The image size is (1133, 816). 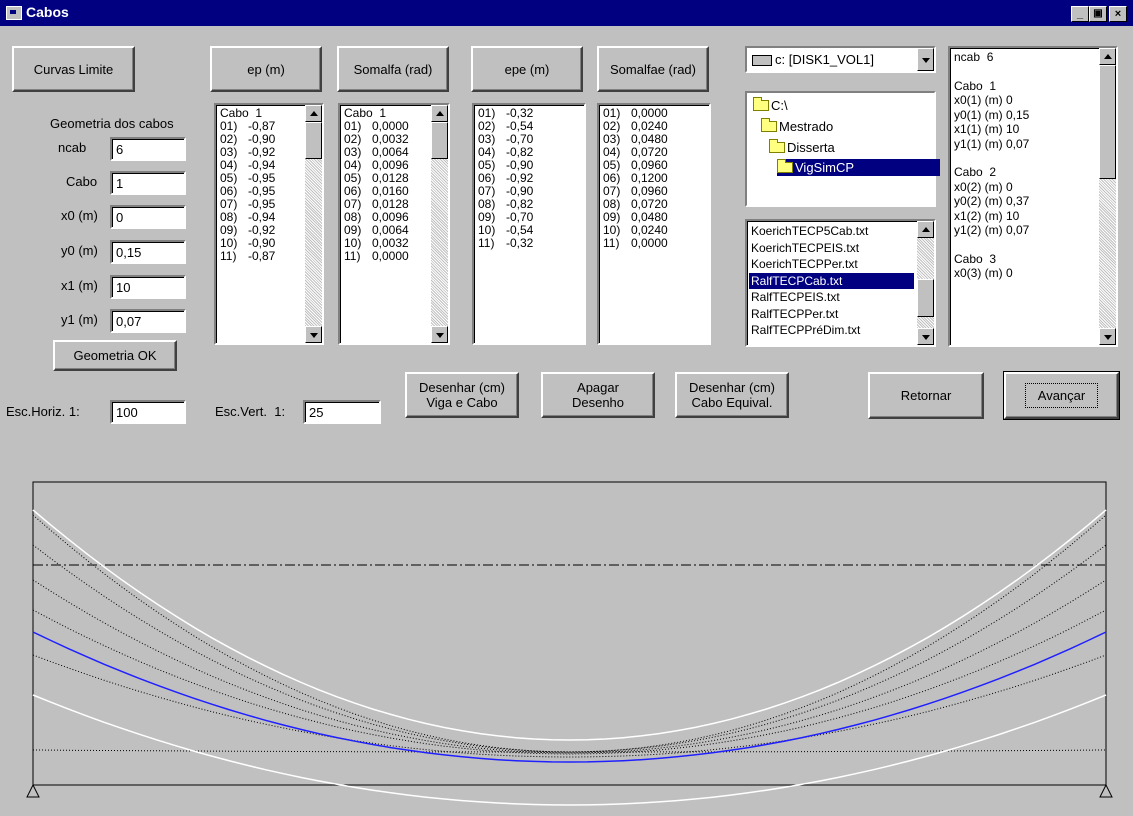 What do you see at coordinates (732, 402) in the screenshot?
I see `button-line-2: Cabo Equival.` at bounding box center [732, 402].